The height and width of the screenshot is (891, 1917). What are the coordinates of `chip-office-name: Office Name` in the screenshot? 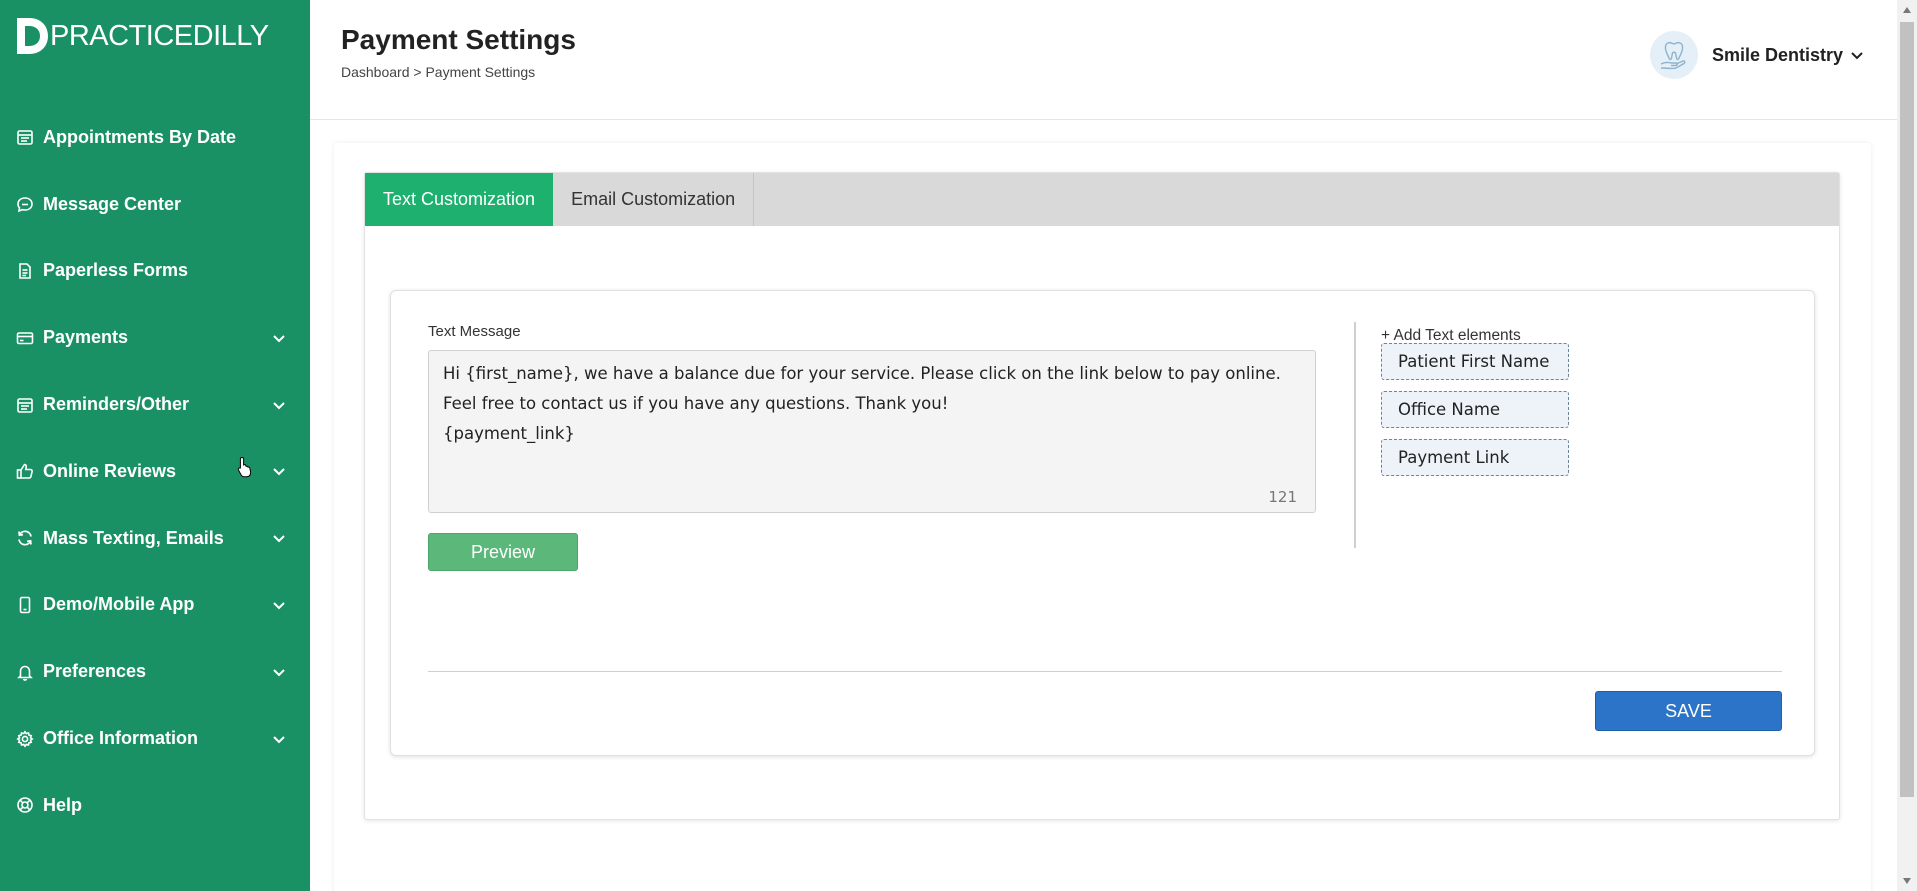 It's located at (1475, 409).